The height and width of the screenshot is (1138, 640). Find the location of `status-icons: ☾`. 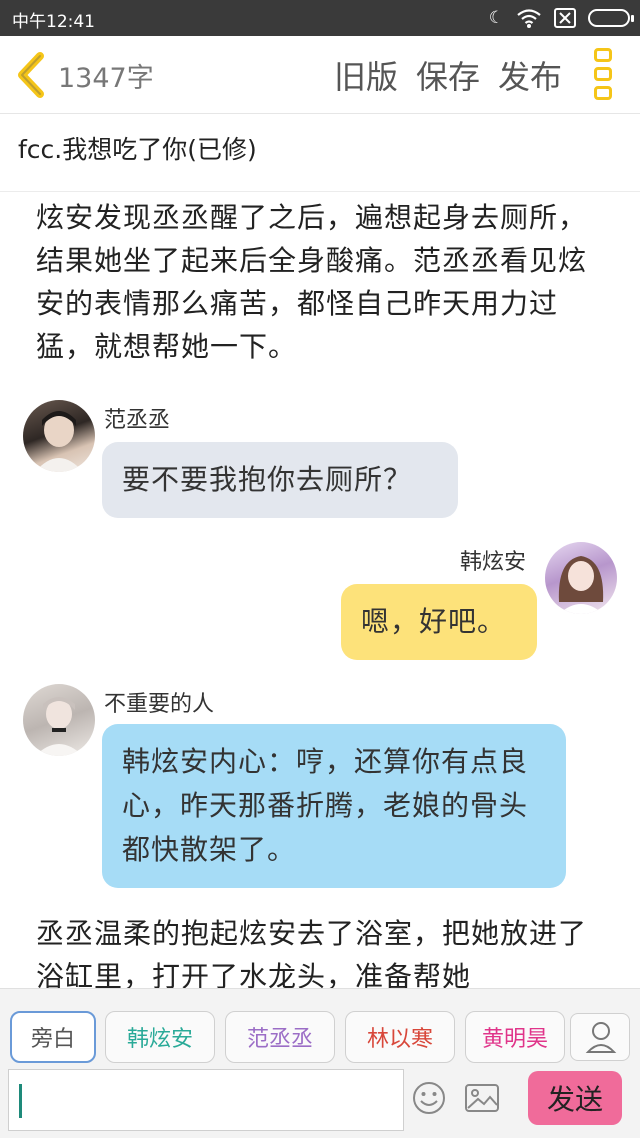

status-icons: ☾ is located at coordinates (561, 18).